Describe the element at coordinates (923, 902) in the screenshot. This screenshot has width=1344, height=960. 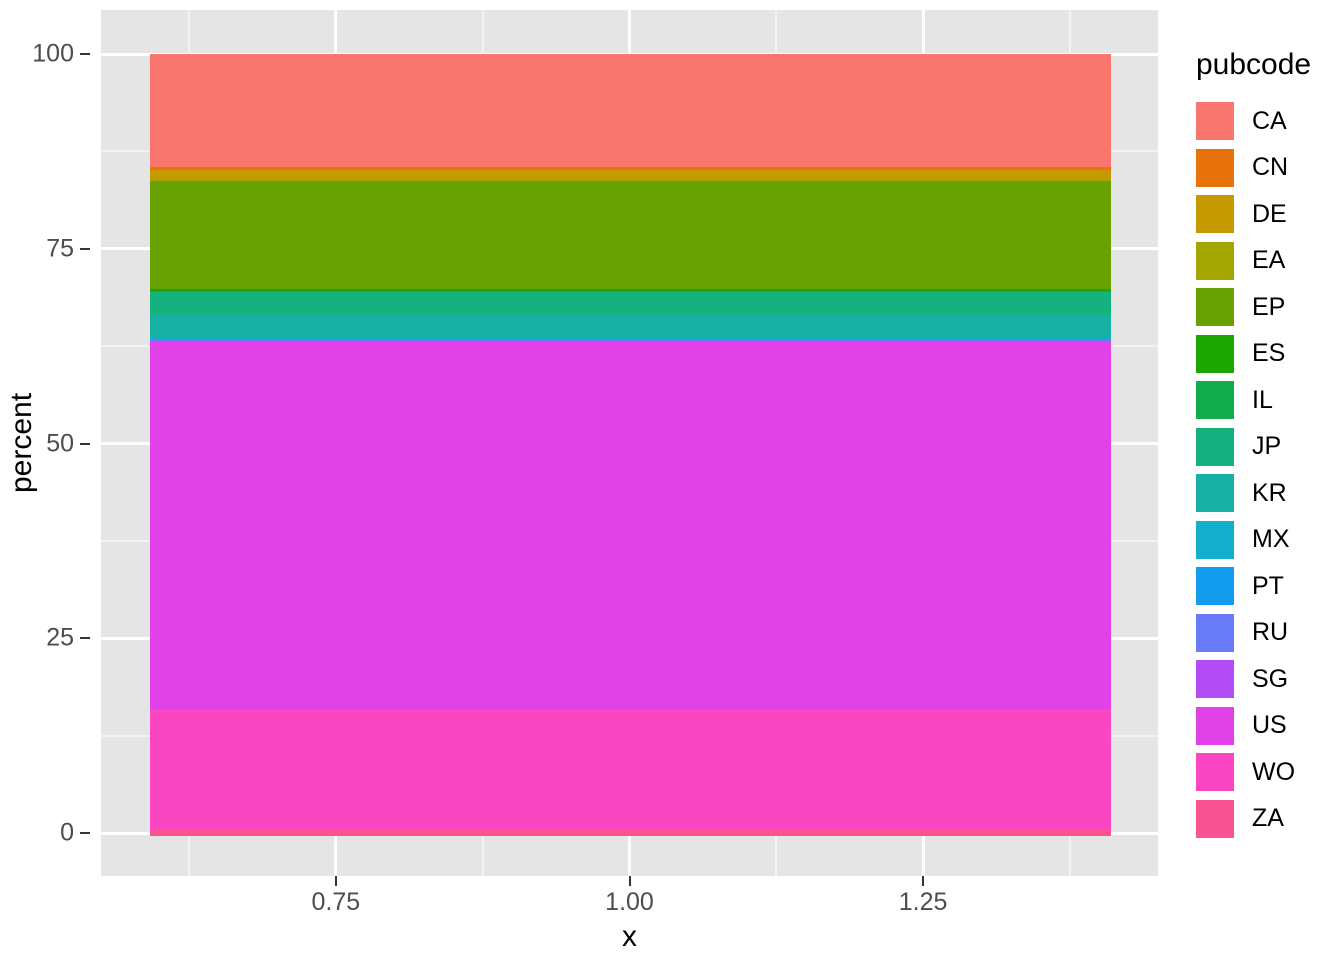
I see `x-axis-tick-label: 1.25` at that location.